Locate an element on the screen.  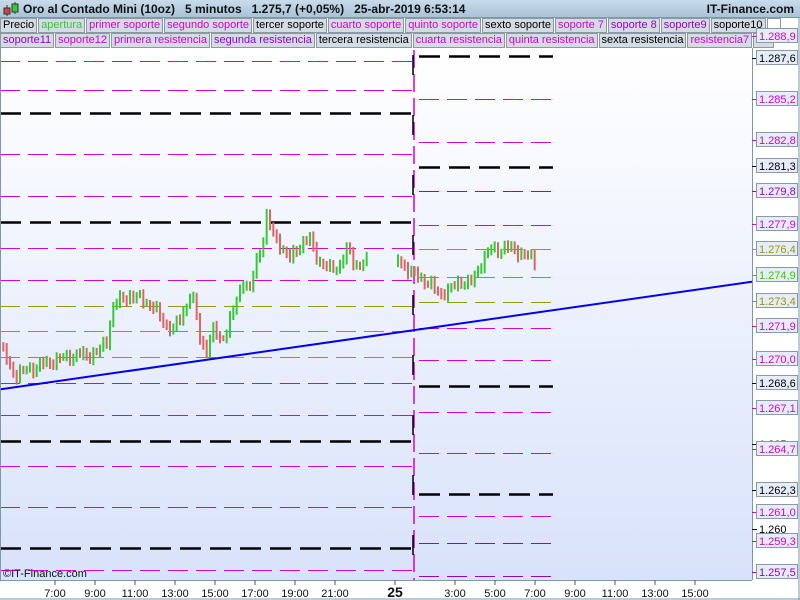
x-axis-label: 17:00 is located at coordinates (255, 594).